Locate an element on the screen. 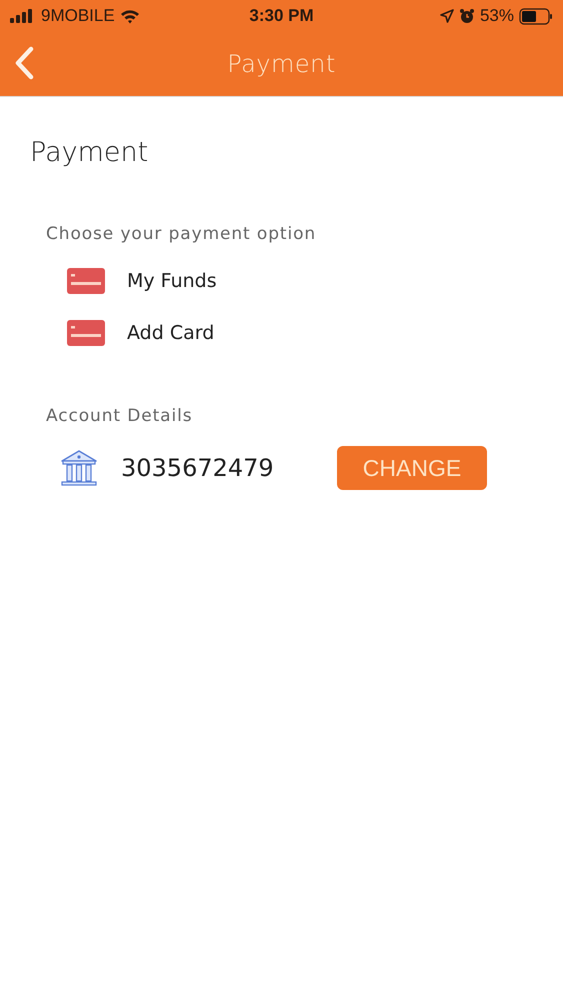 This screenshot has width=563, height=1000. status-time: 3:30 PM is located at coordinates (281, 16).